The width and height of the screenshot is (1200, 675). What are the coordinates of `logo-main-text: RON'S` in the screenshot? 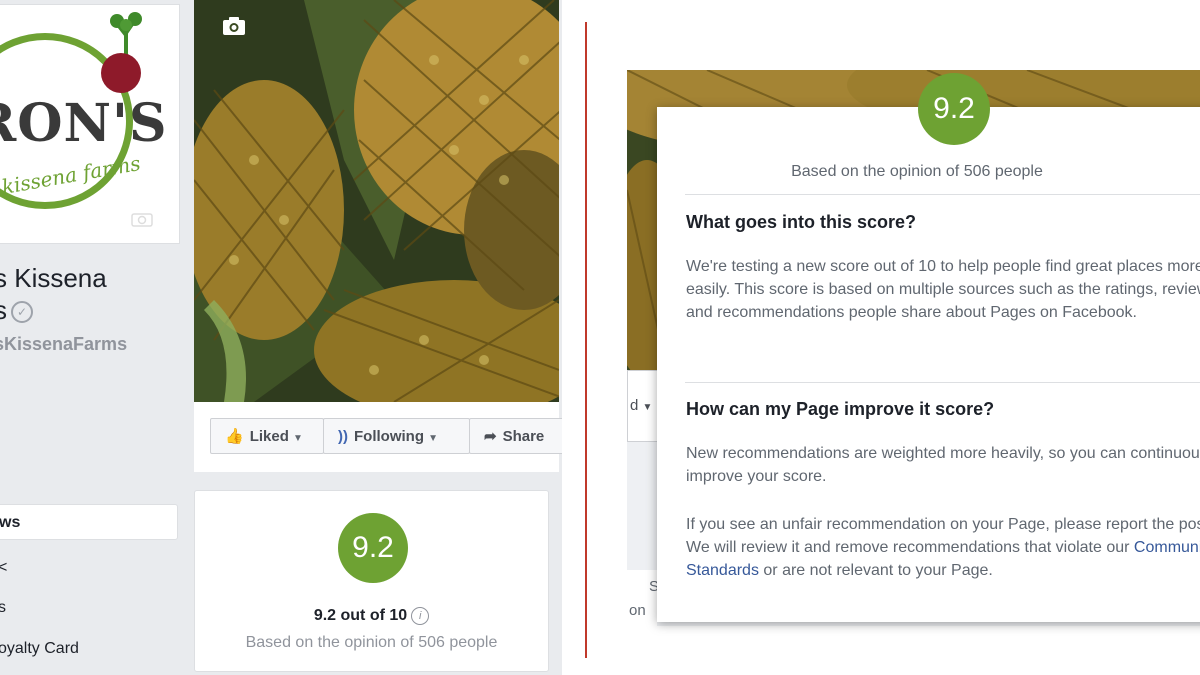 It's located at (84, 123).